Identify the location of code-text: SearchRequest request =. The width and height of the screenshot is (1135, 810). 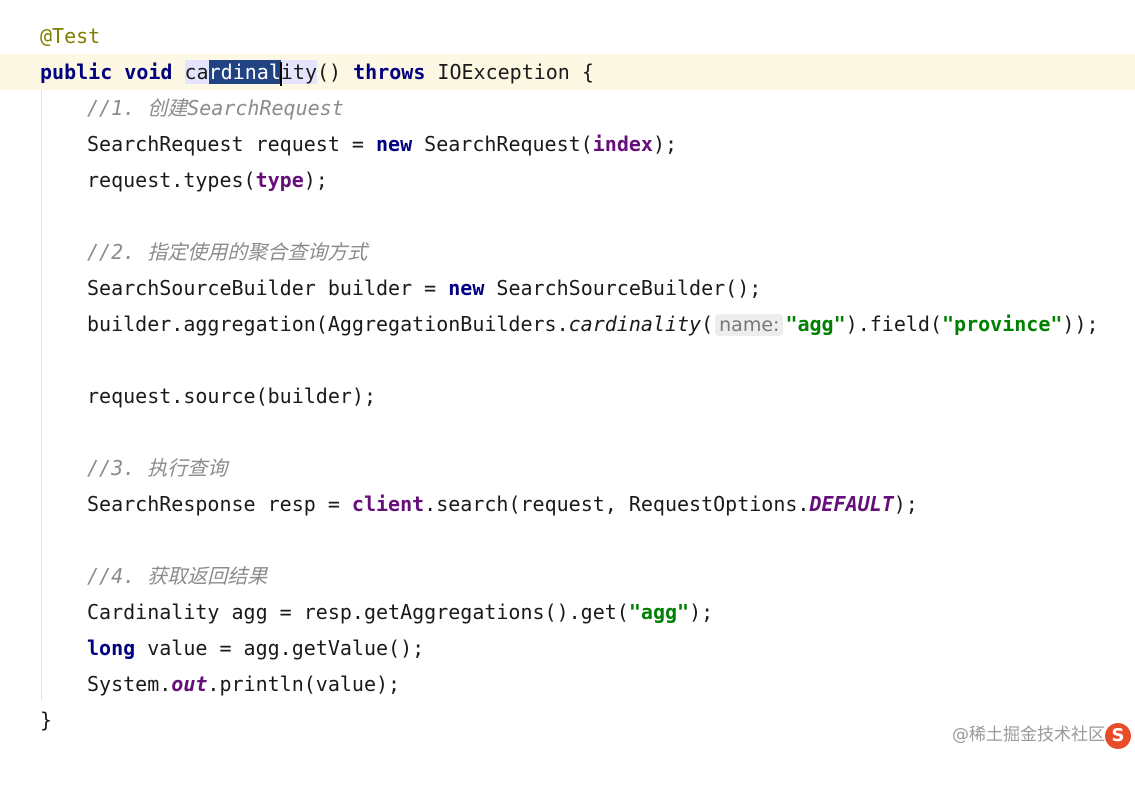
(231, 144).